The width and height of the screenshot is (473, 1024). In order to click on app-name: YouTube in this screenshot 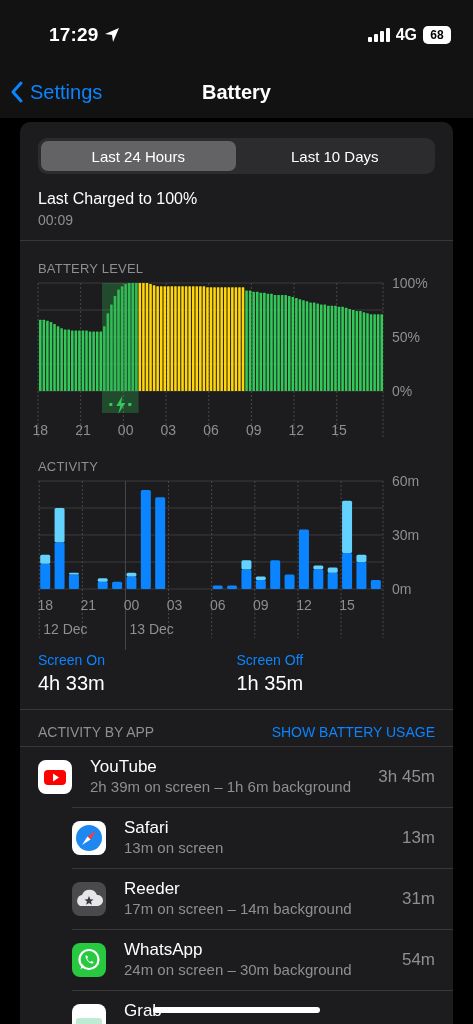, I will do `click(124, 766)`.